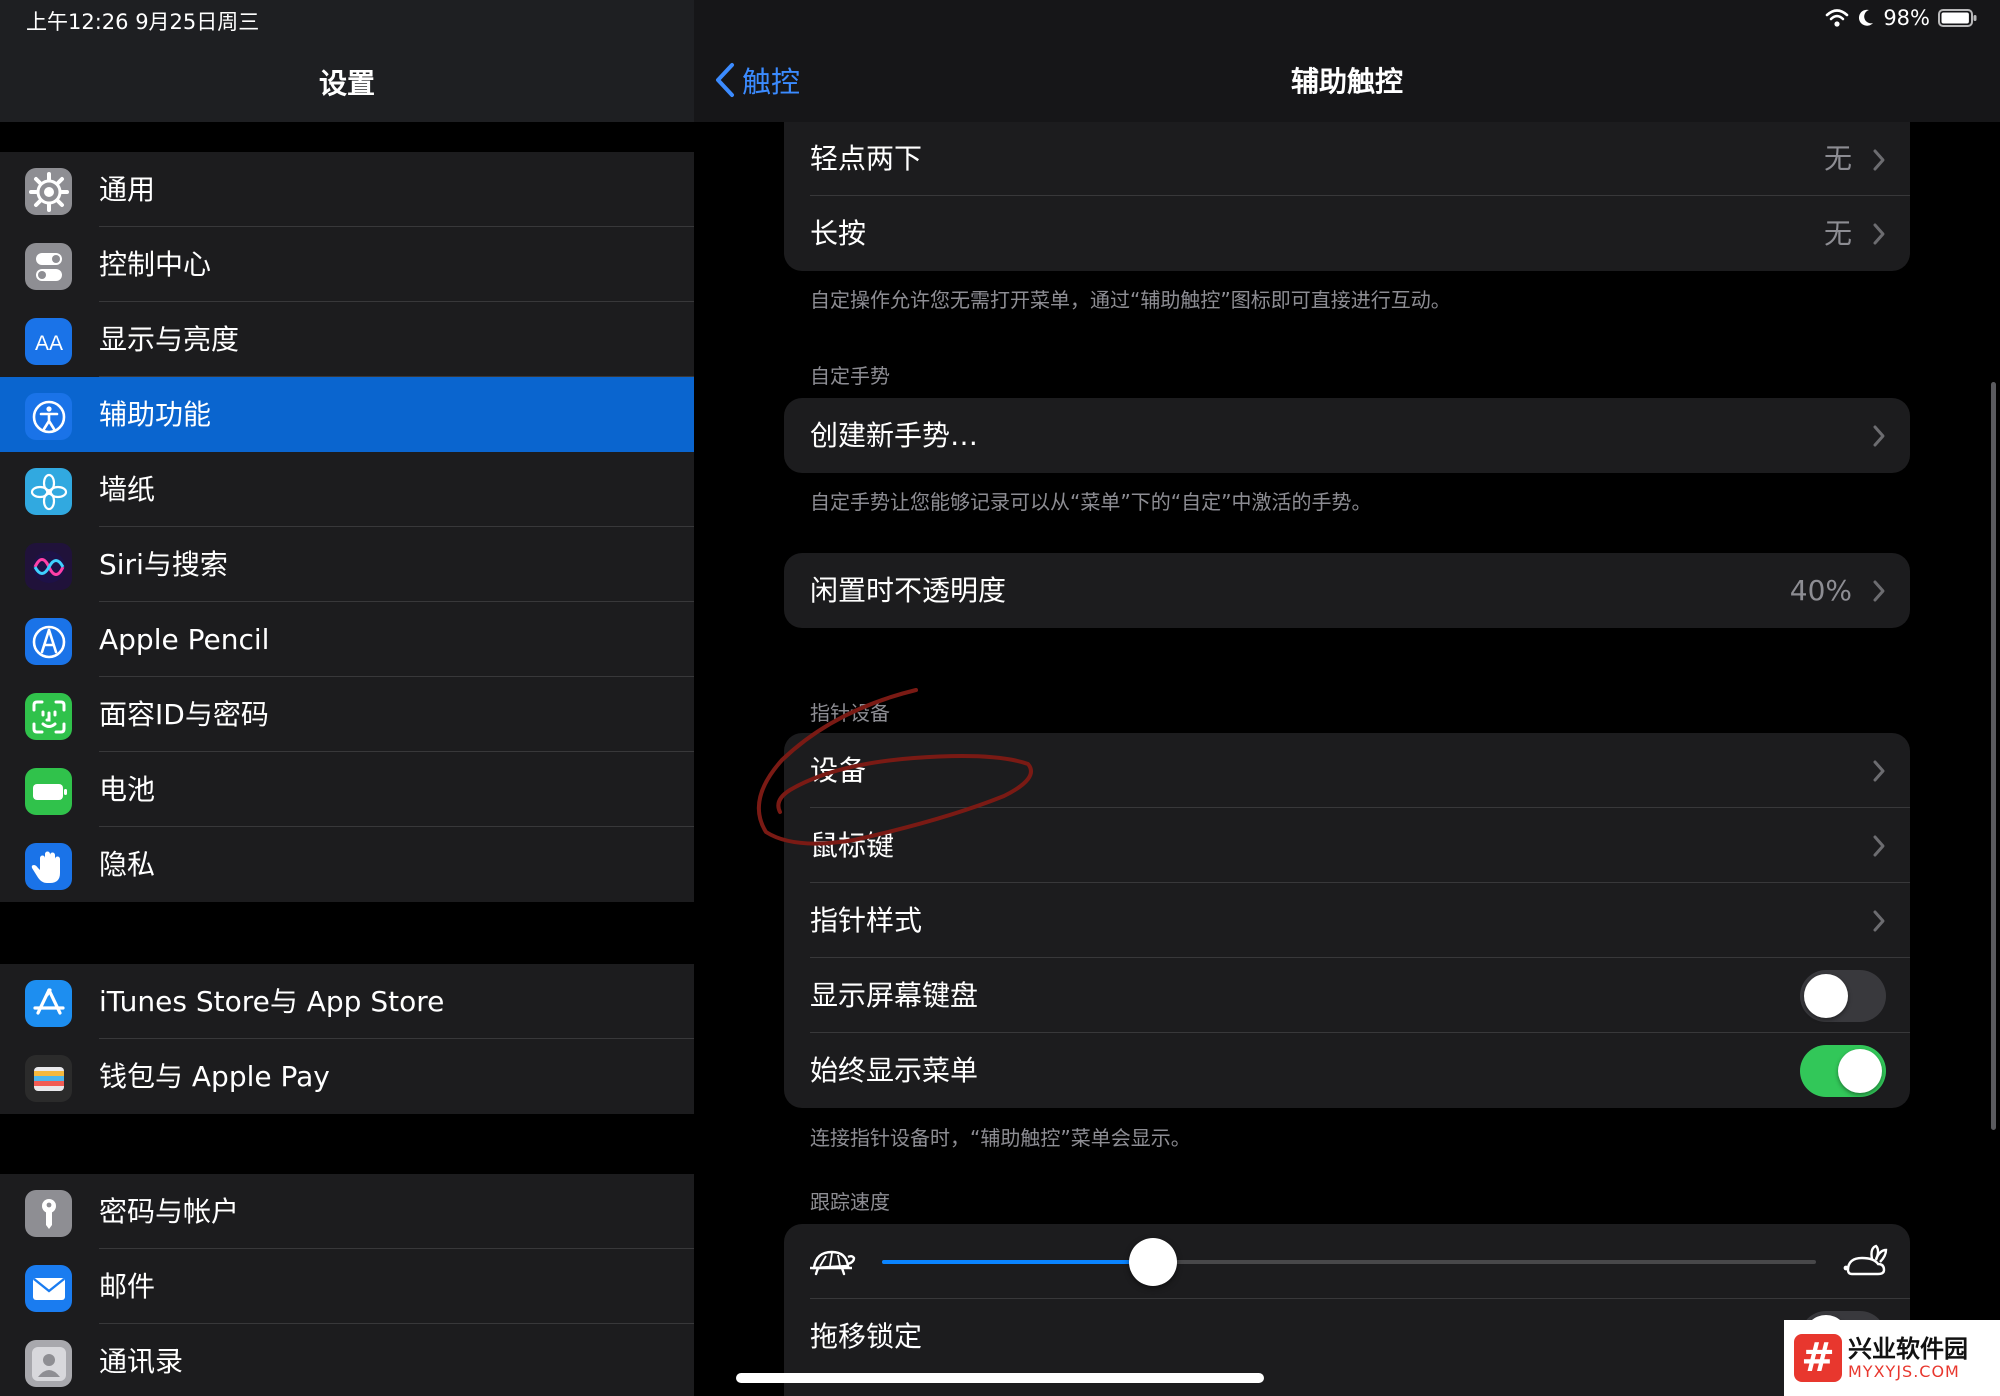 Image resolution: width=2000 pixels, height=1396 pixels. Describe the element at coordinates (48, 191) in the screenshot. I see `gear-icon` at that location.